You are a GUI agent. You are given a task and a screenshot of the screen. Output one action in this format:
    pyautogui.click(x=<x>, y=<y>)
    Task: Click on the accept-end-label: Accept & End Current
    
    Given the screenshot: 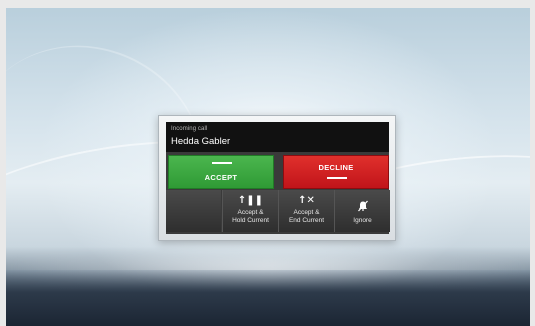 What is the action you would take?
    pyautogui.click(x=306, y=216)
    